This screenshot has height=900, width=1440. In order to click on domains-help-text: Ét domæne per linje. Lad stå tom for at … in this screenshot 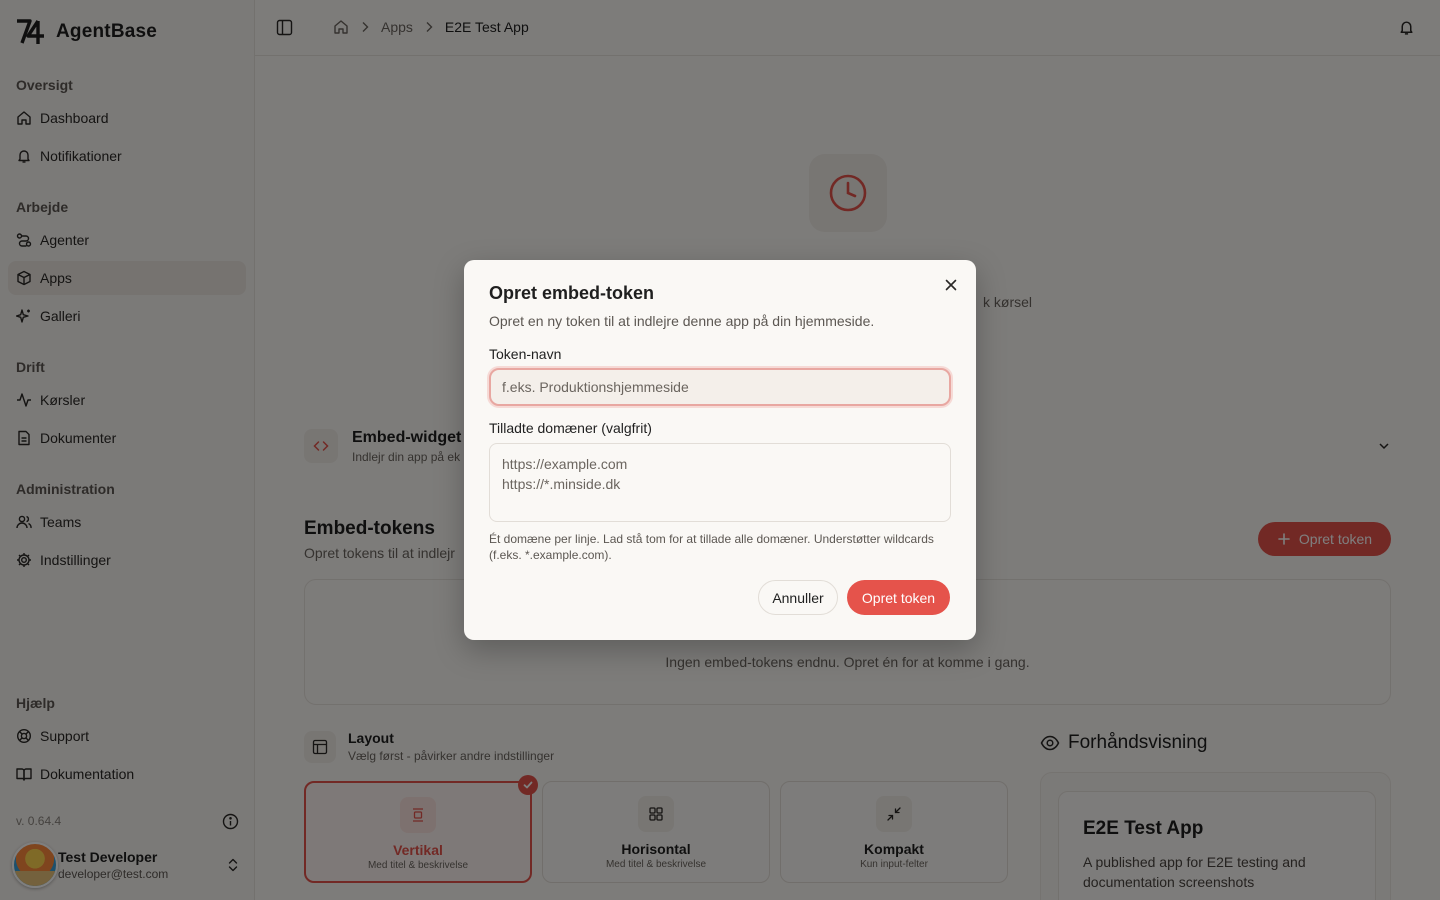, I will do `click(711, 547)`.